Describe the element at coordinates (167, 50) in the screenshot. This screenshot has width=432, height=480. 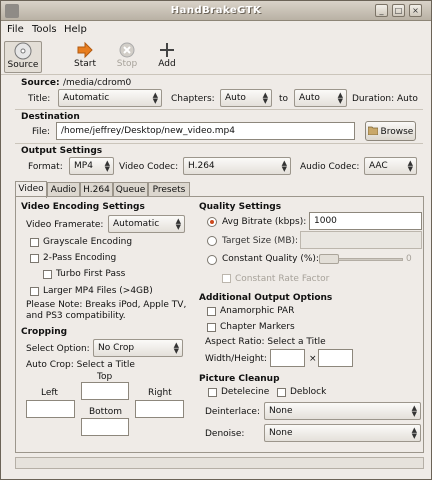
I see `plus-icon` at that location.